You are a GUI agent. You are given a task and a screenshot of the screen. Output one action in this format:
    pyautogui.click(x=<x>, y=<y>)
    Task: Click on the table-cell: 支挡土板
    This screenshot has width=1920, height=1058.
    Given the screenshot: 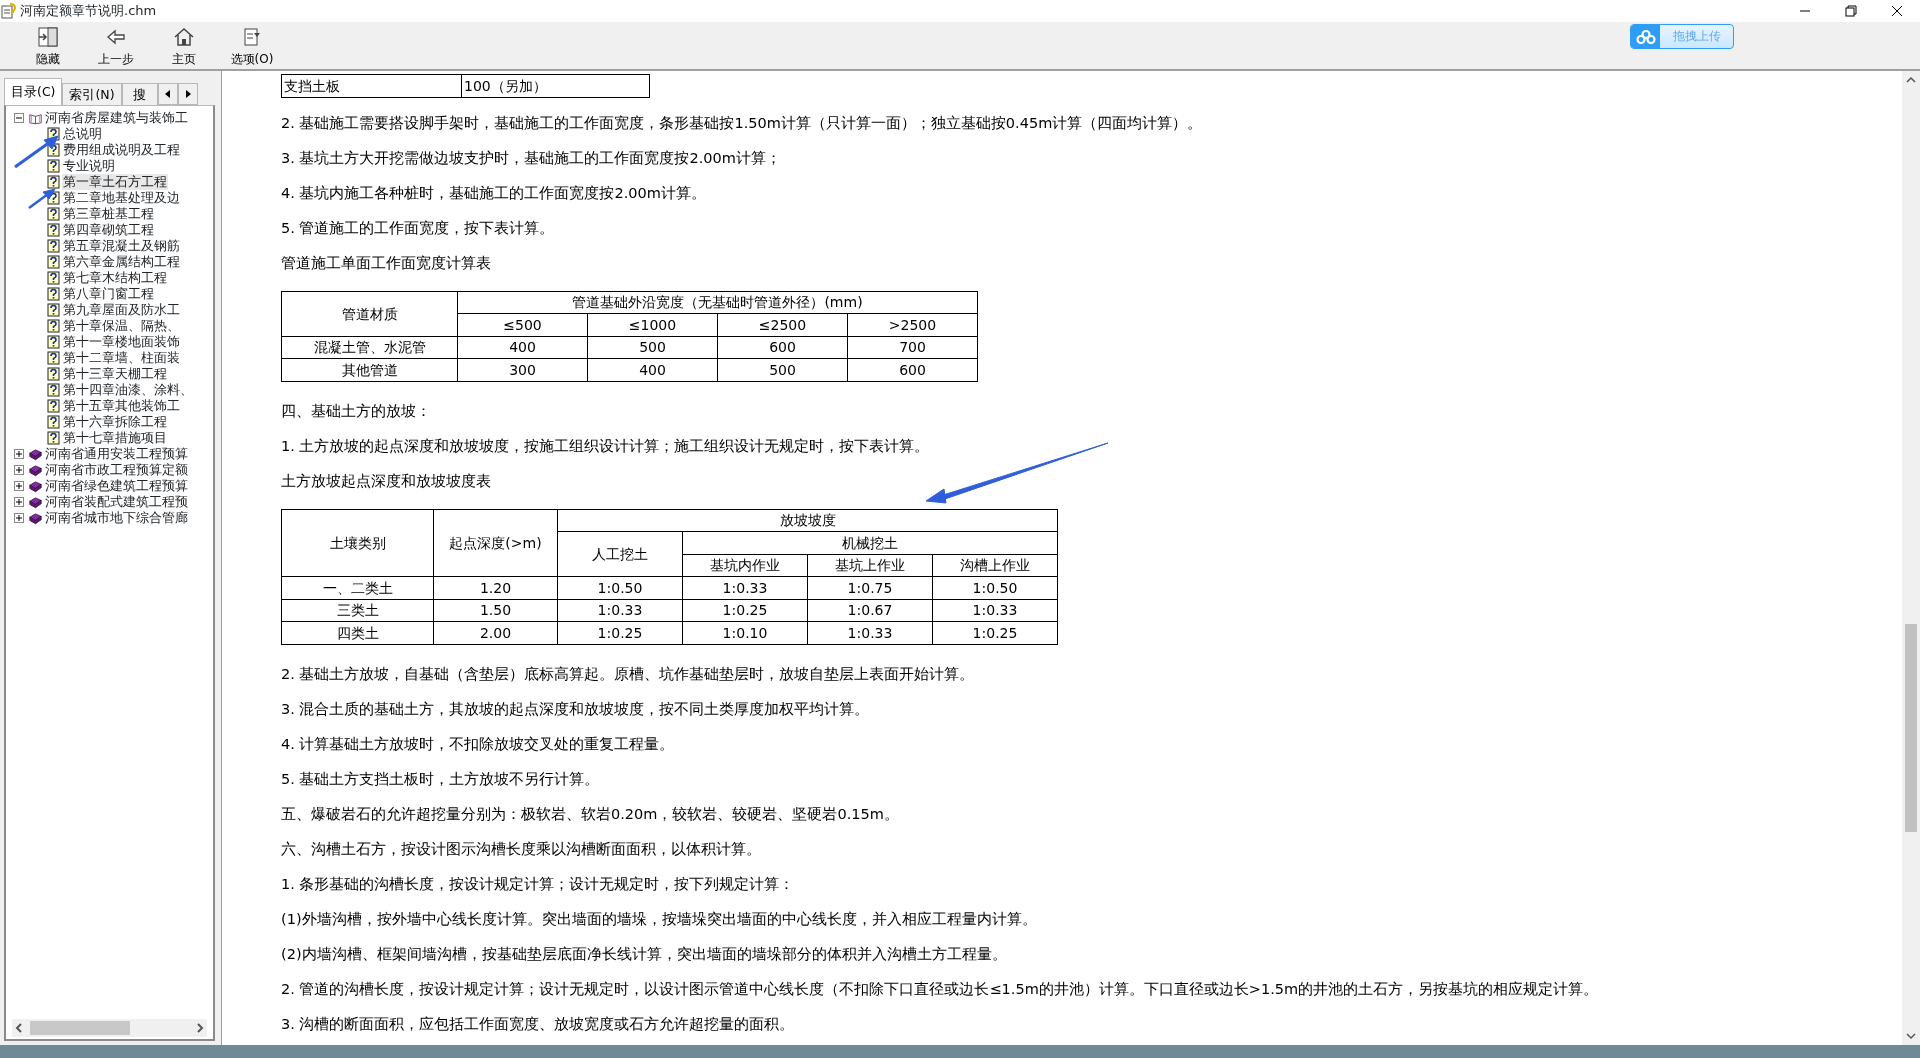 What is the action you would take?
    pyautogui.click(x=371, y=85)
    